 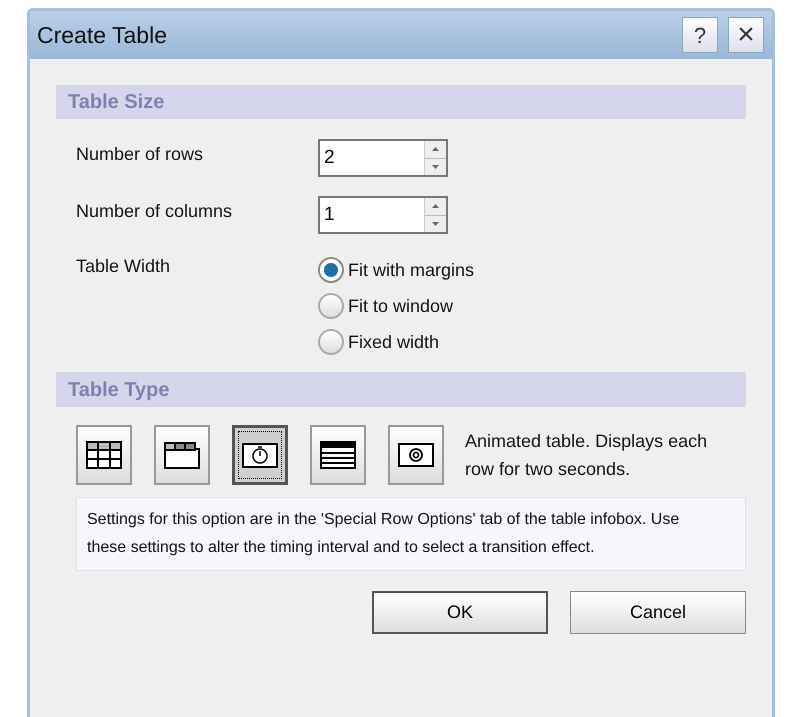 What do you see at coordinates (155, 211) in the screenshot?
I see `field-label: Number of columns` at bounding box center [155, 211].